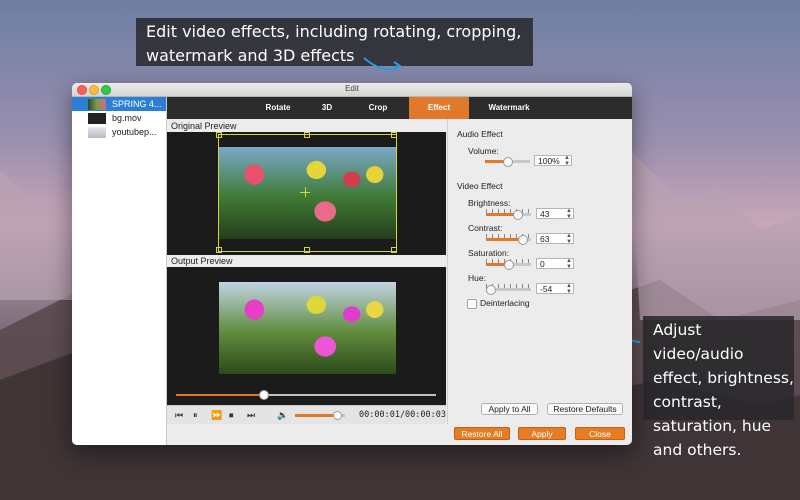  I want to click on saturation-stepper: 0 ▲ ▼, so click(555, 264).